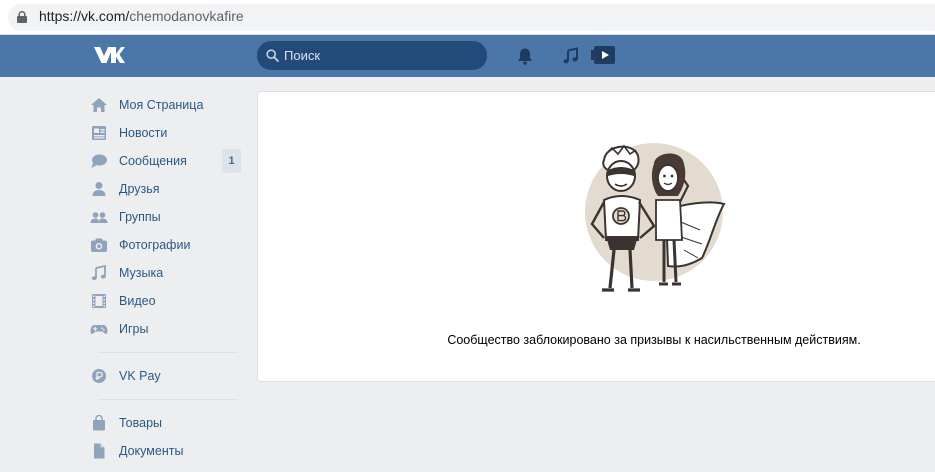 The height and width of the screenshot is (472, 935). What do you see at coordinates (99, 329) in the screenshot?
I see `gamepad-icon` at bounding box center [99, 329].